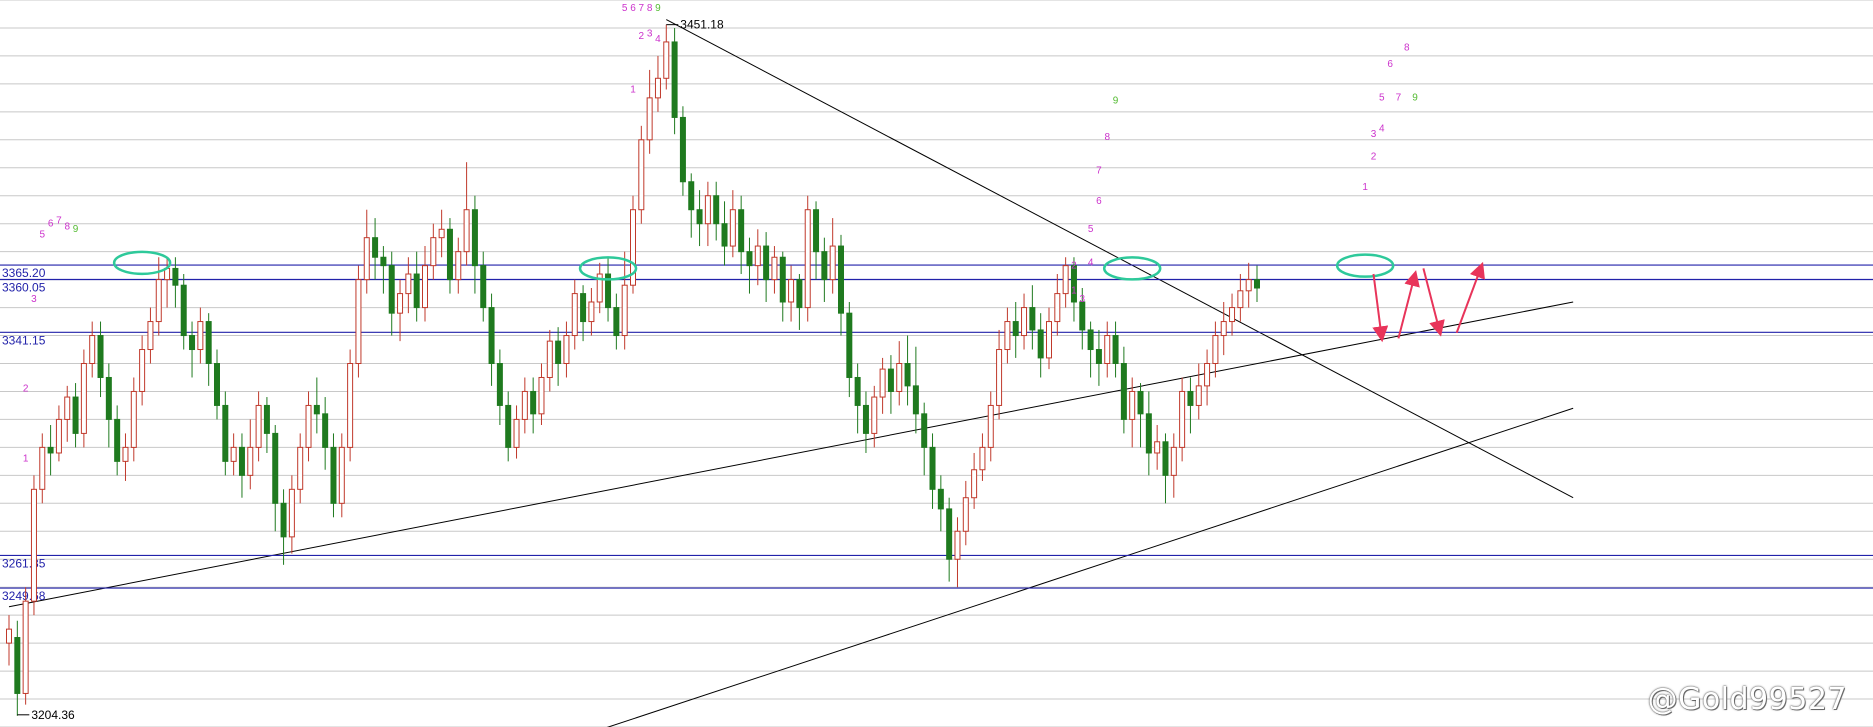 The width and height of the screenshot is (1873, 727). Describe the element at coordinates (42, 235) in the screenshot. I see `count-label: 5` at that location.